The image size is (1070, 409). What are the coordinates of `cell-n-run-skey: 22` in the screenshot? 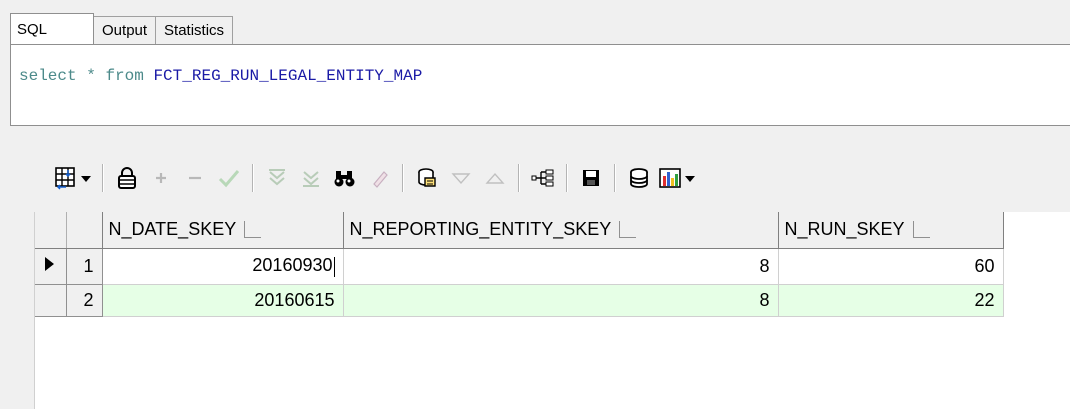 It's located at (891, 300).